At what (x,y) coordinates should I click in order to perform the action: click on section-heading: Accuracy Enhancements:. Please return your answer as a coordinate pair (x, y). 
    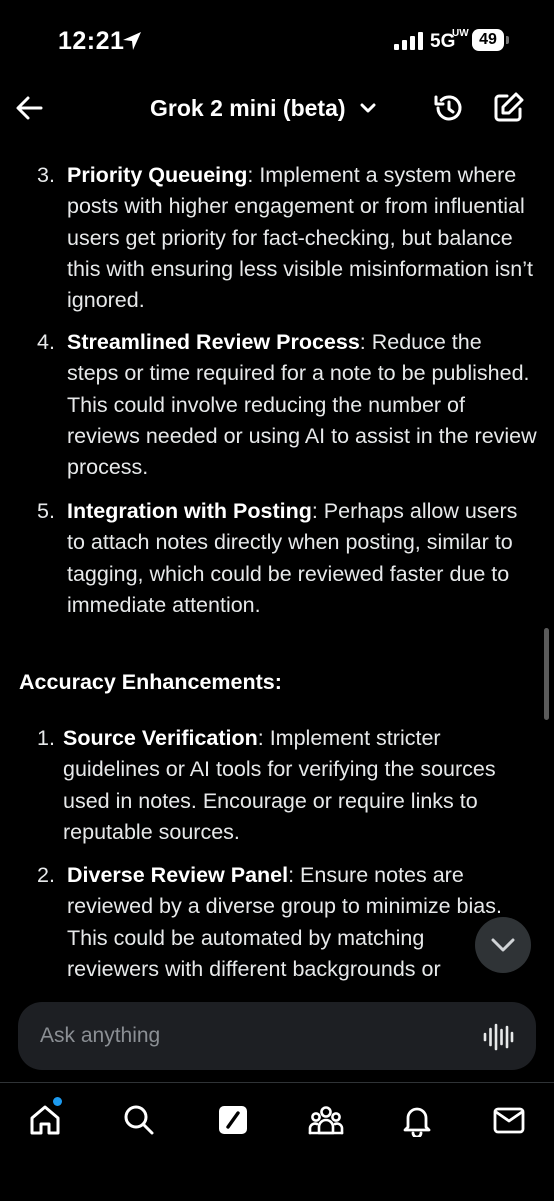
    Looking at the image, I should click on (150, 682).